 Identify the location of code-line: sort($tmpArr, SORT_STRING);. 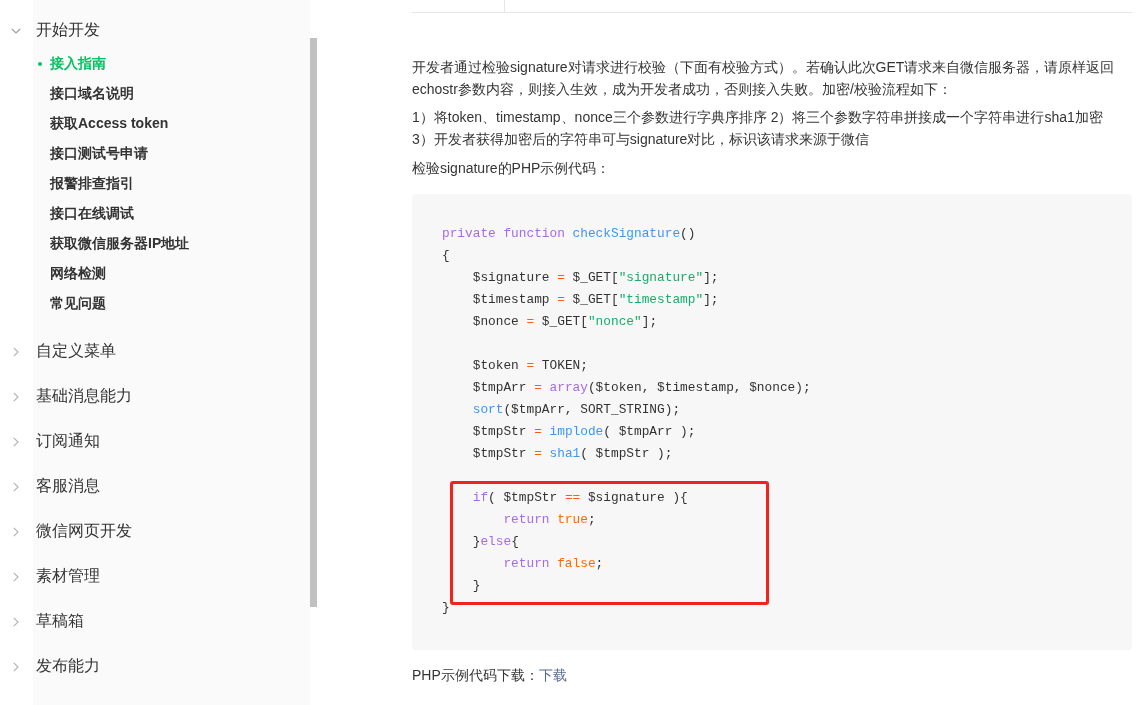
(576, 409).